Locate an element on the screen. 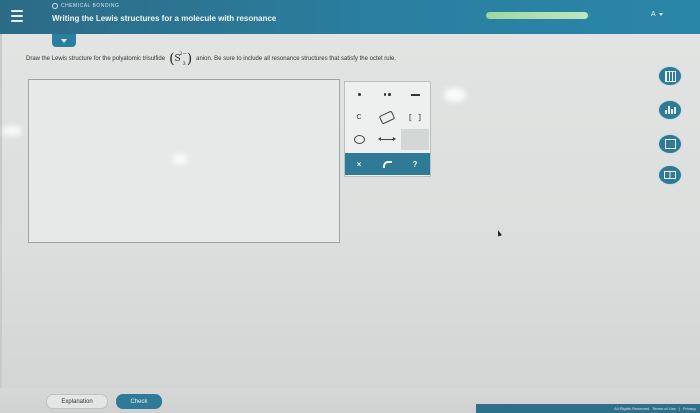 Image resolution: width=700 pixels, height=413 pixels. lewis-palette: C [ ] × ? is located at coordinates (387, 129).